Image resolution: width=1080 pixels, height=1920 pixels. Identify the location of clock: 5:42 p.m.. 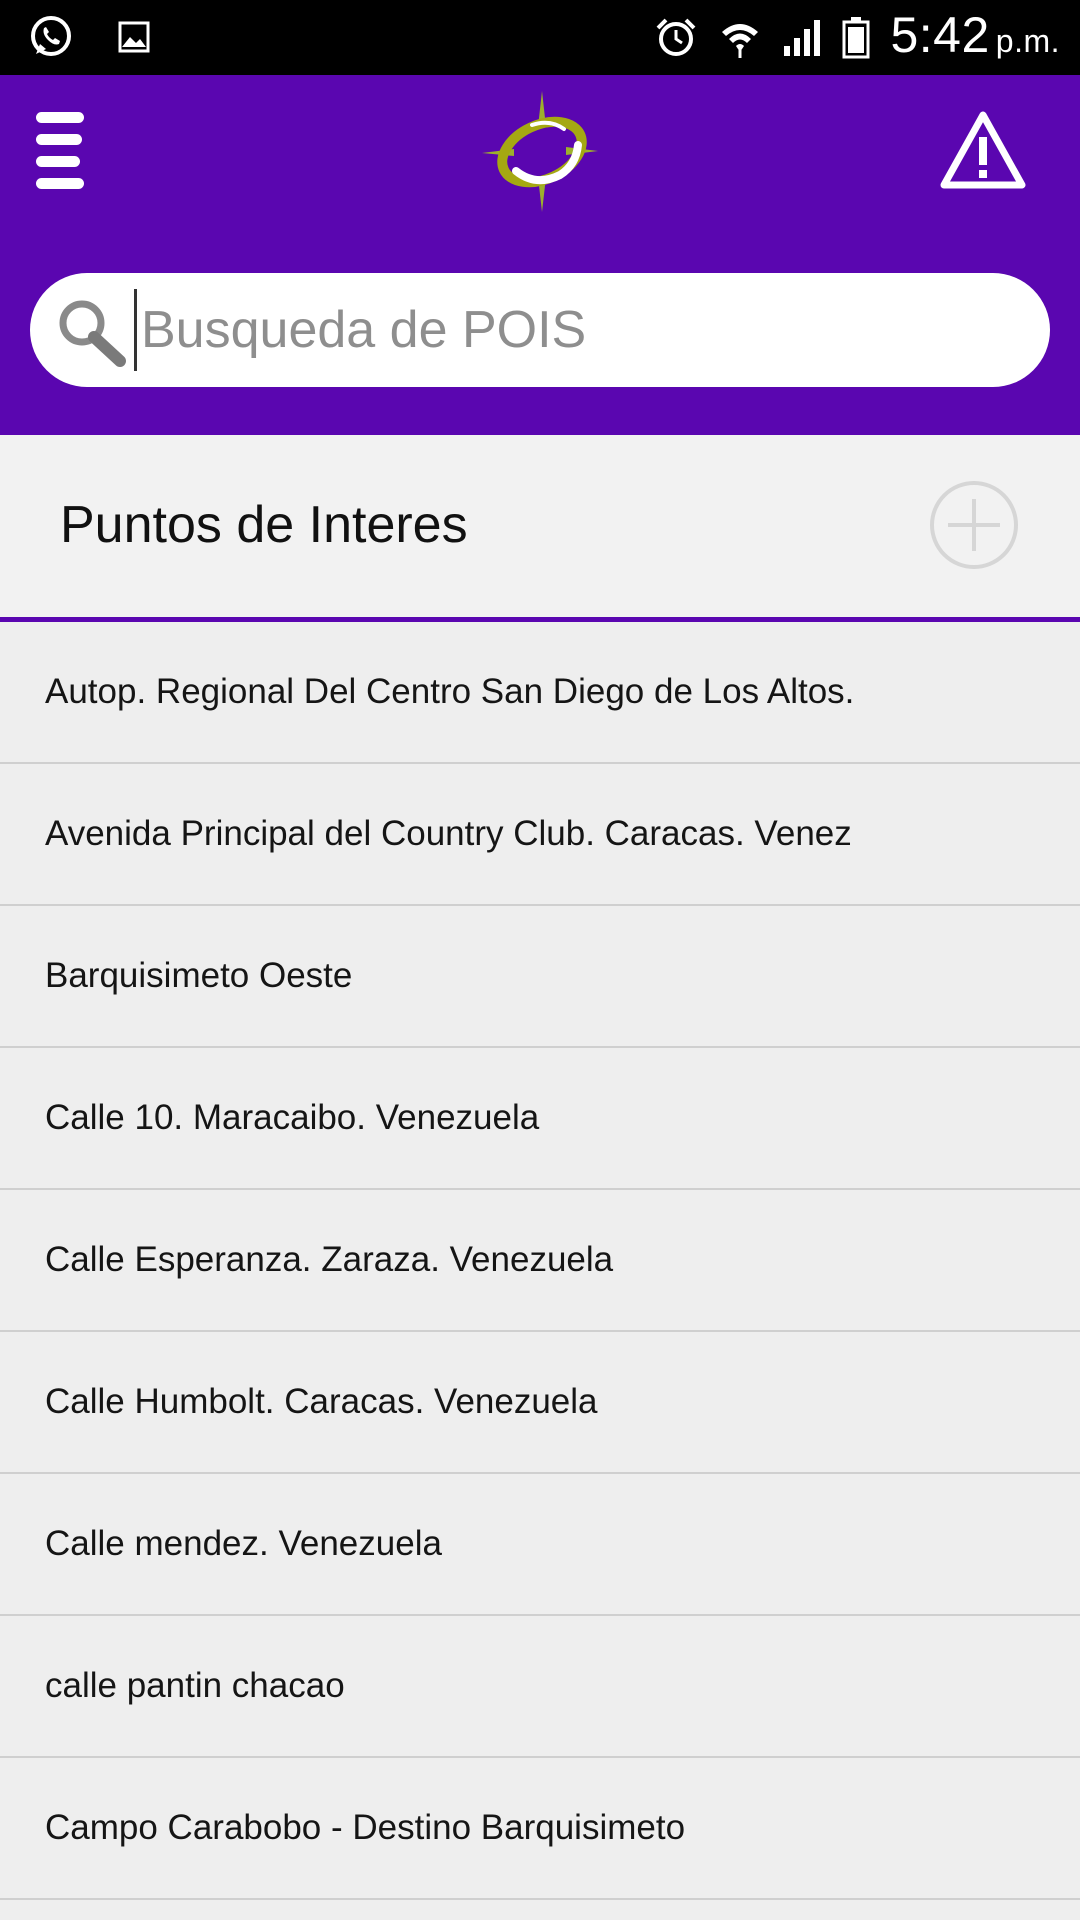
(975, 35).